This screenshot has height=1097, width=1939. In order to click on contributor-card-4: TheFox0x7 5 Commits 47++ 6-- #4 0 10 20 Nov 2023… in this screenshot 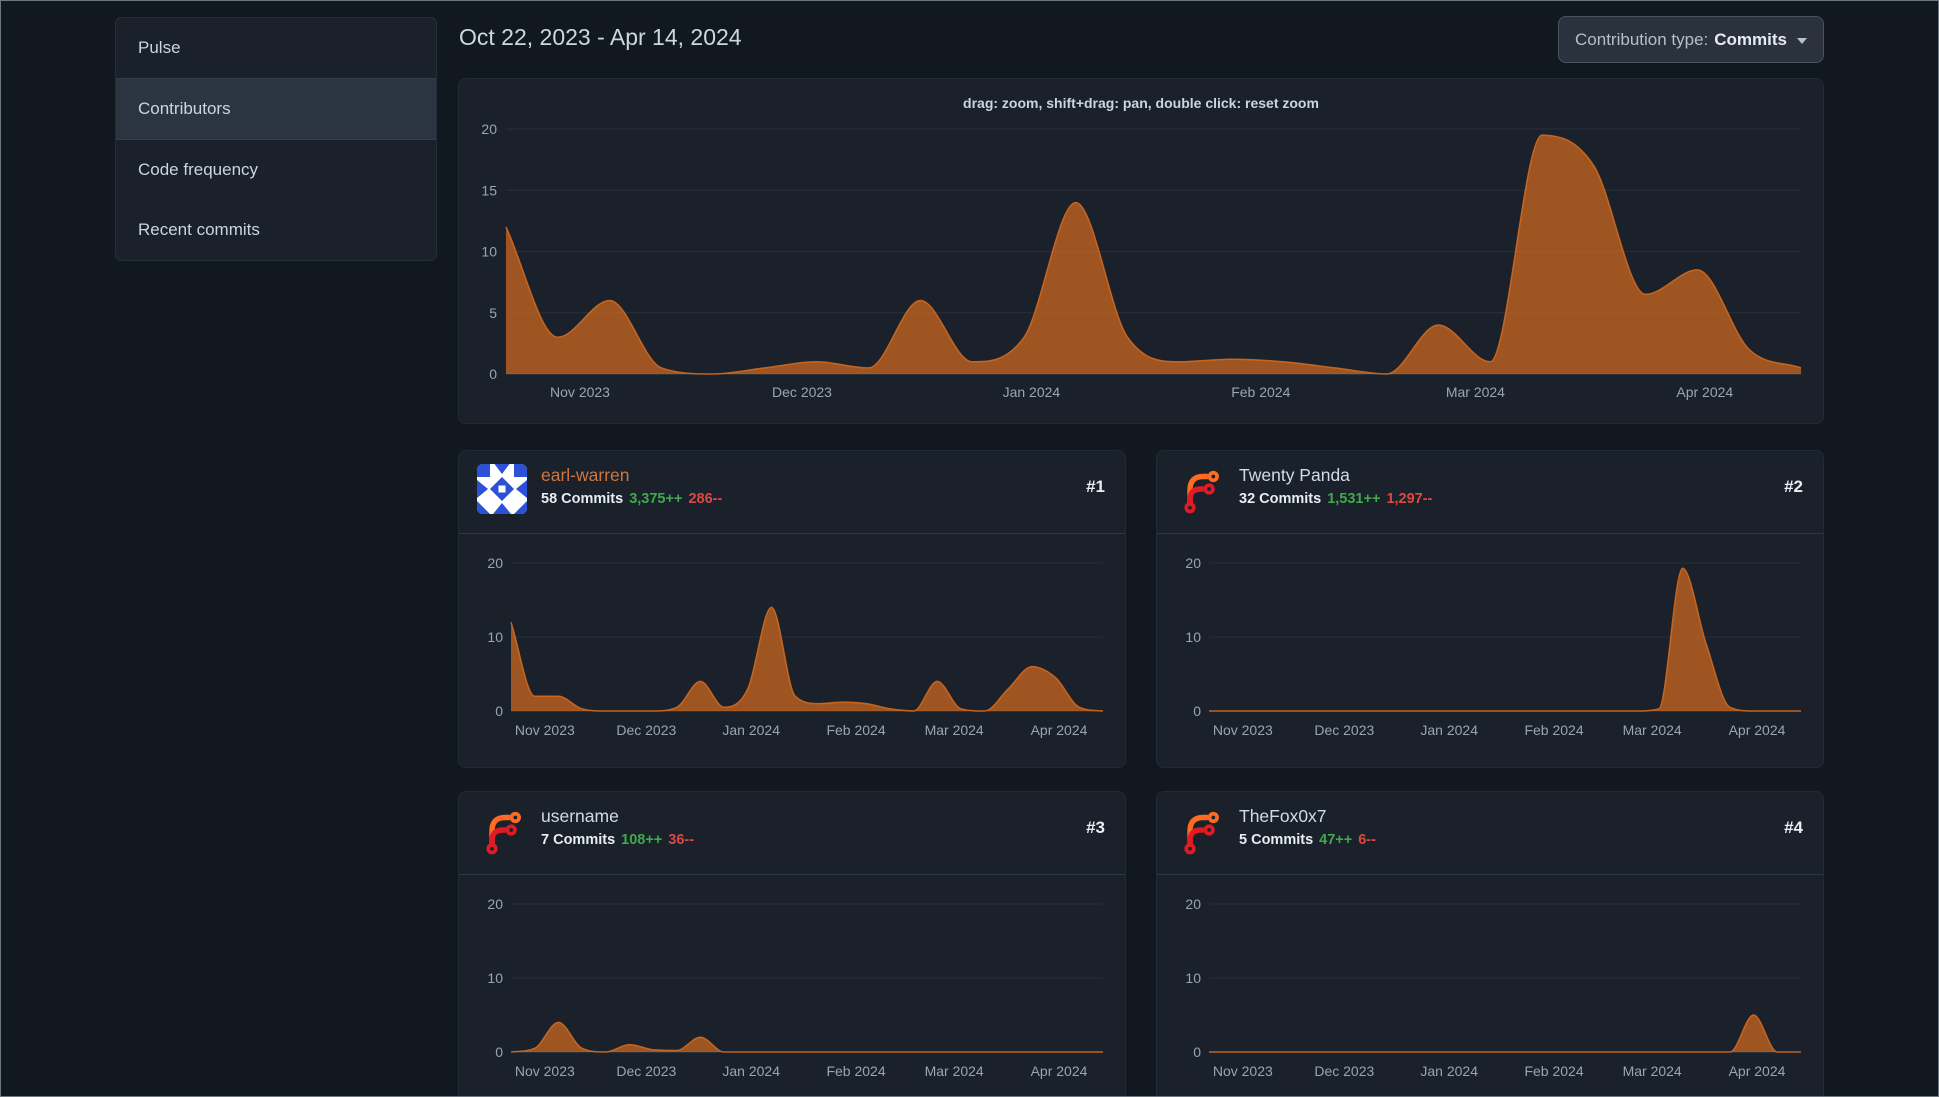, I will do `click(1490, 943)`.